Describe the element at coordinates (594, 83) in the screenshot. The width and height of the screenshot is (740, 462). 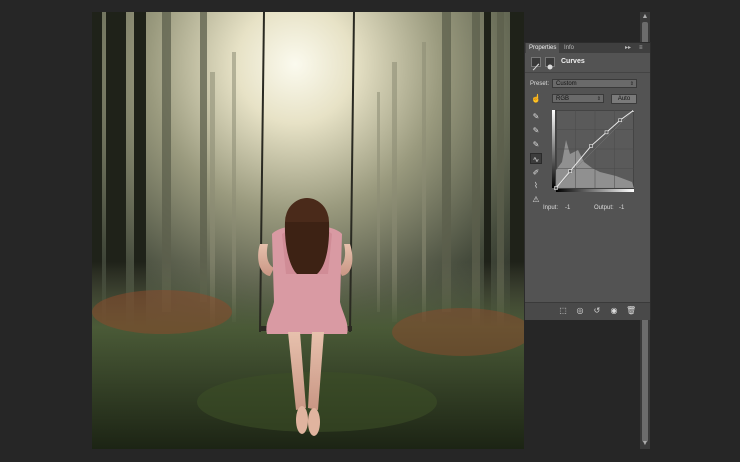
I see `preset-dropdown: Custom ⇕` at that location.